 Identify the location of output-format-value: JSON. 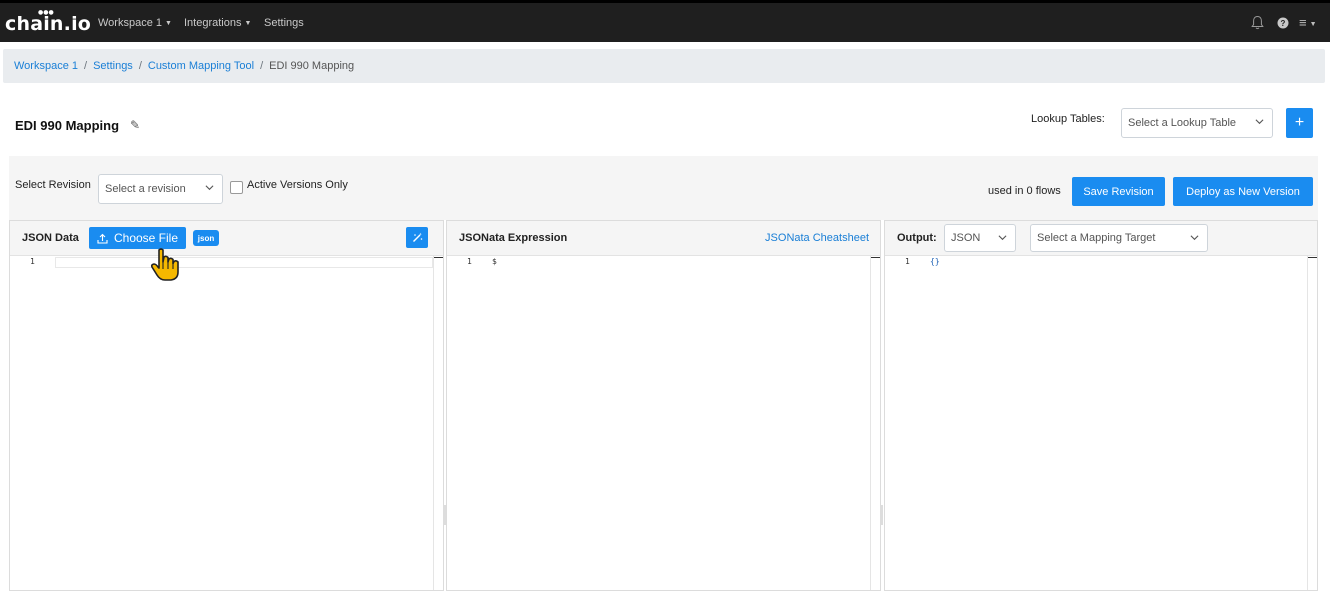
(966, 238).